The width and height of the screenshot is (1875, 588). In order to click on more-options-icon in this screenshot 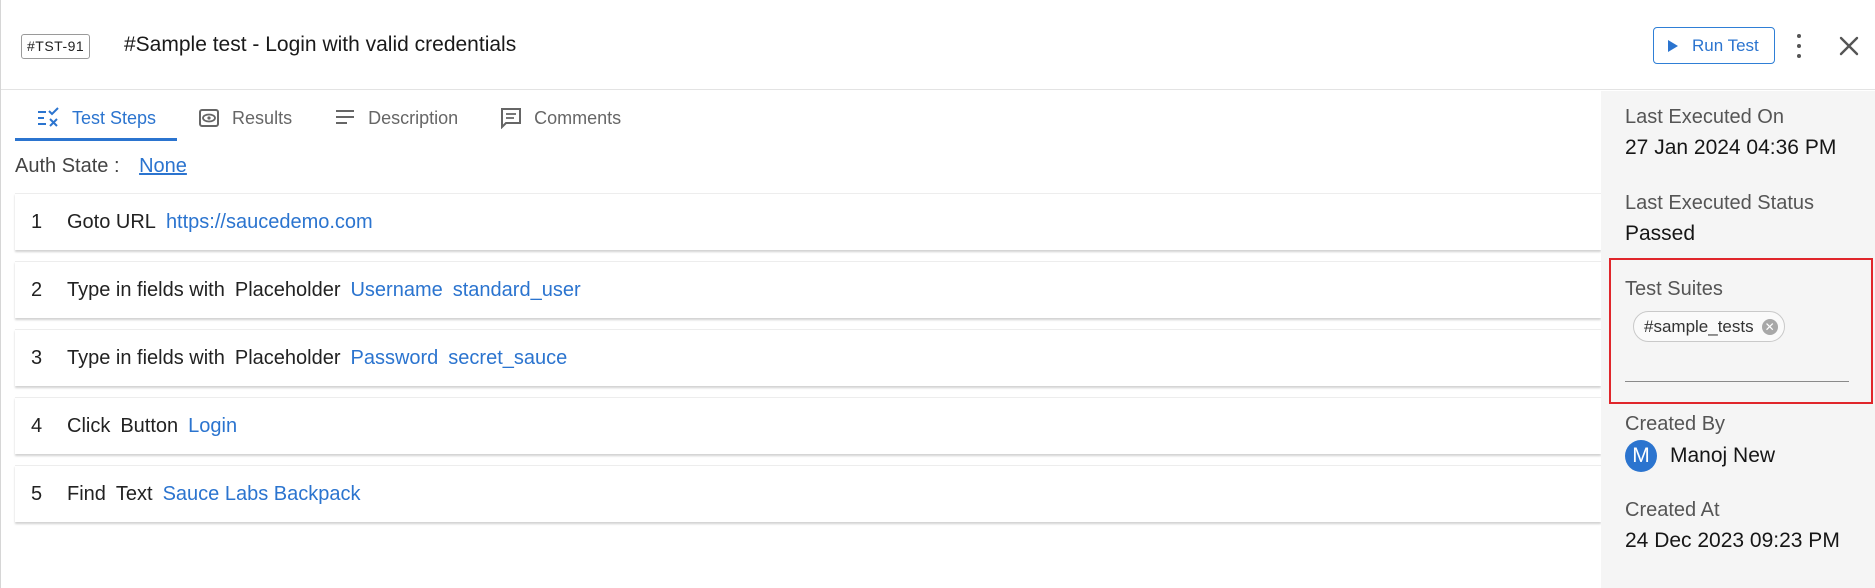, I will do `click(1799, 46)`.